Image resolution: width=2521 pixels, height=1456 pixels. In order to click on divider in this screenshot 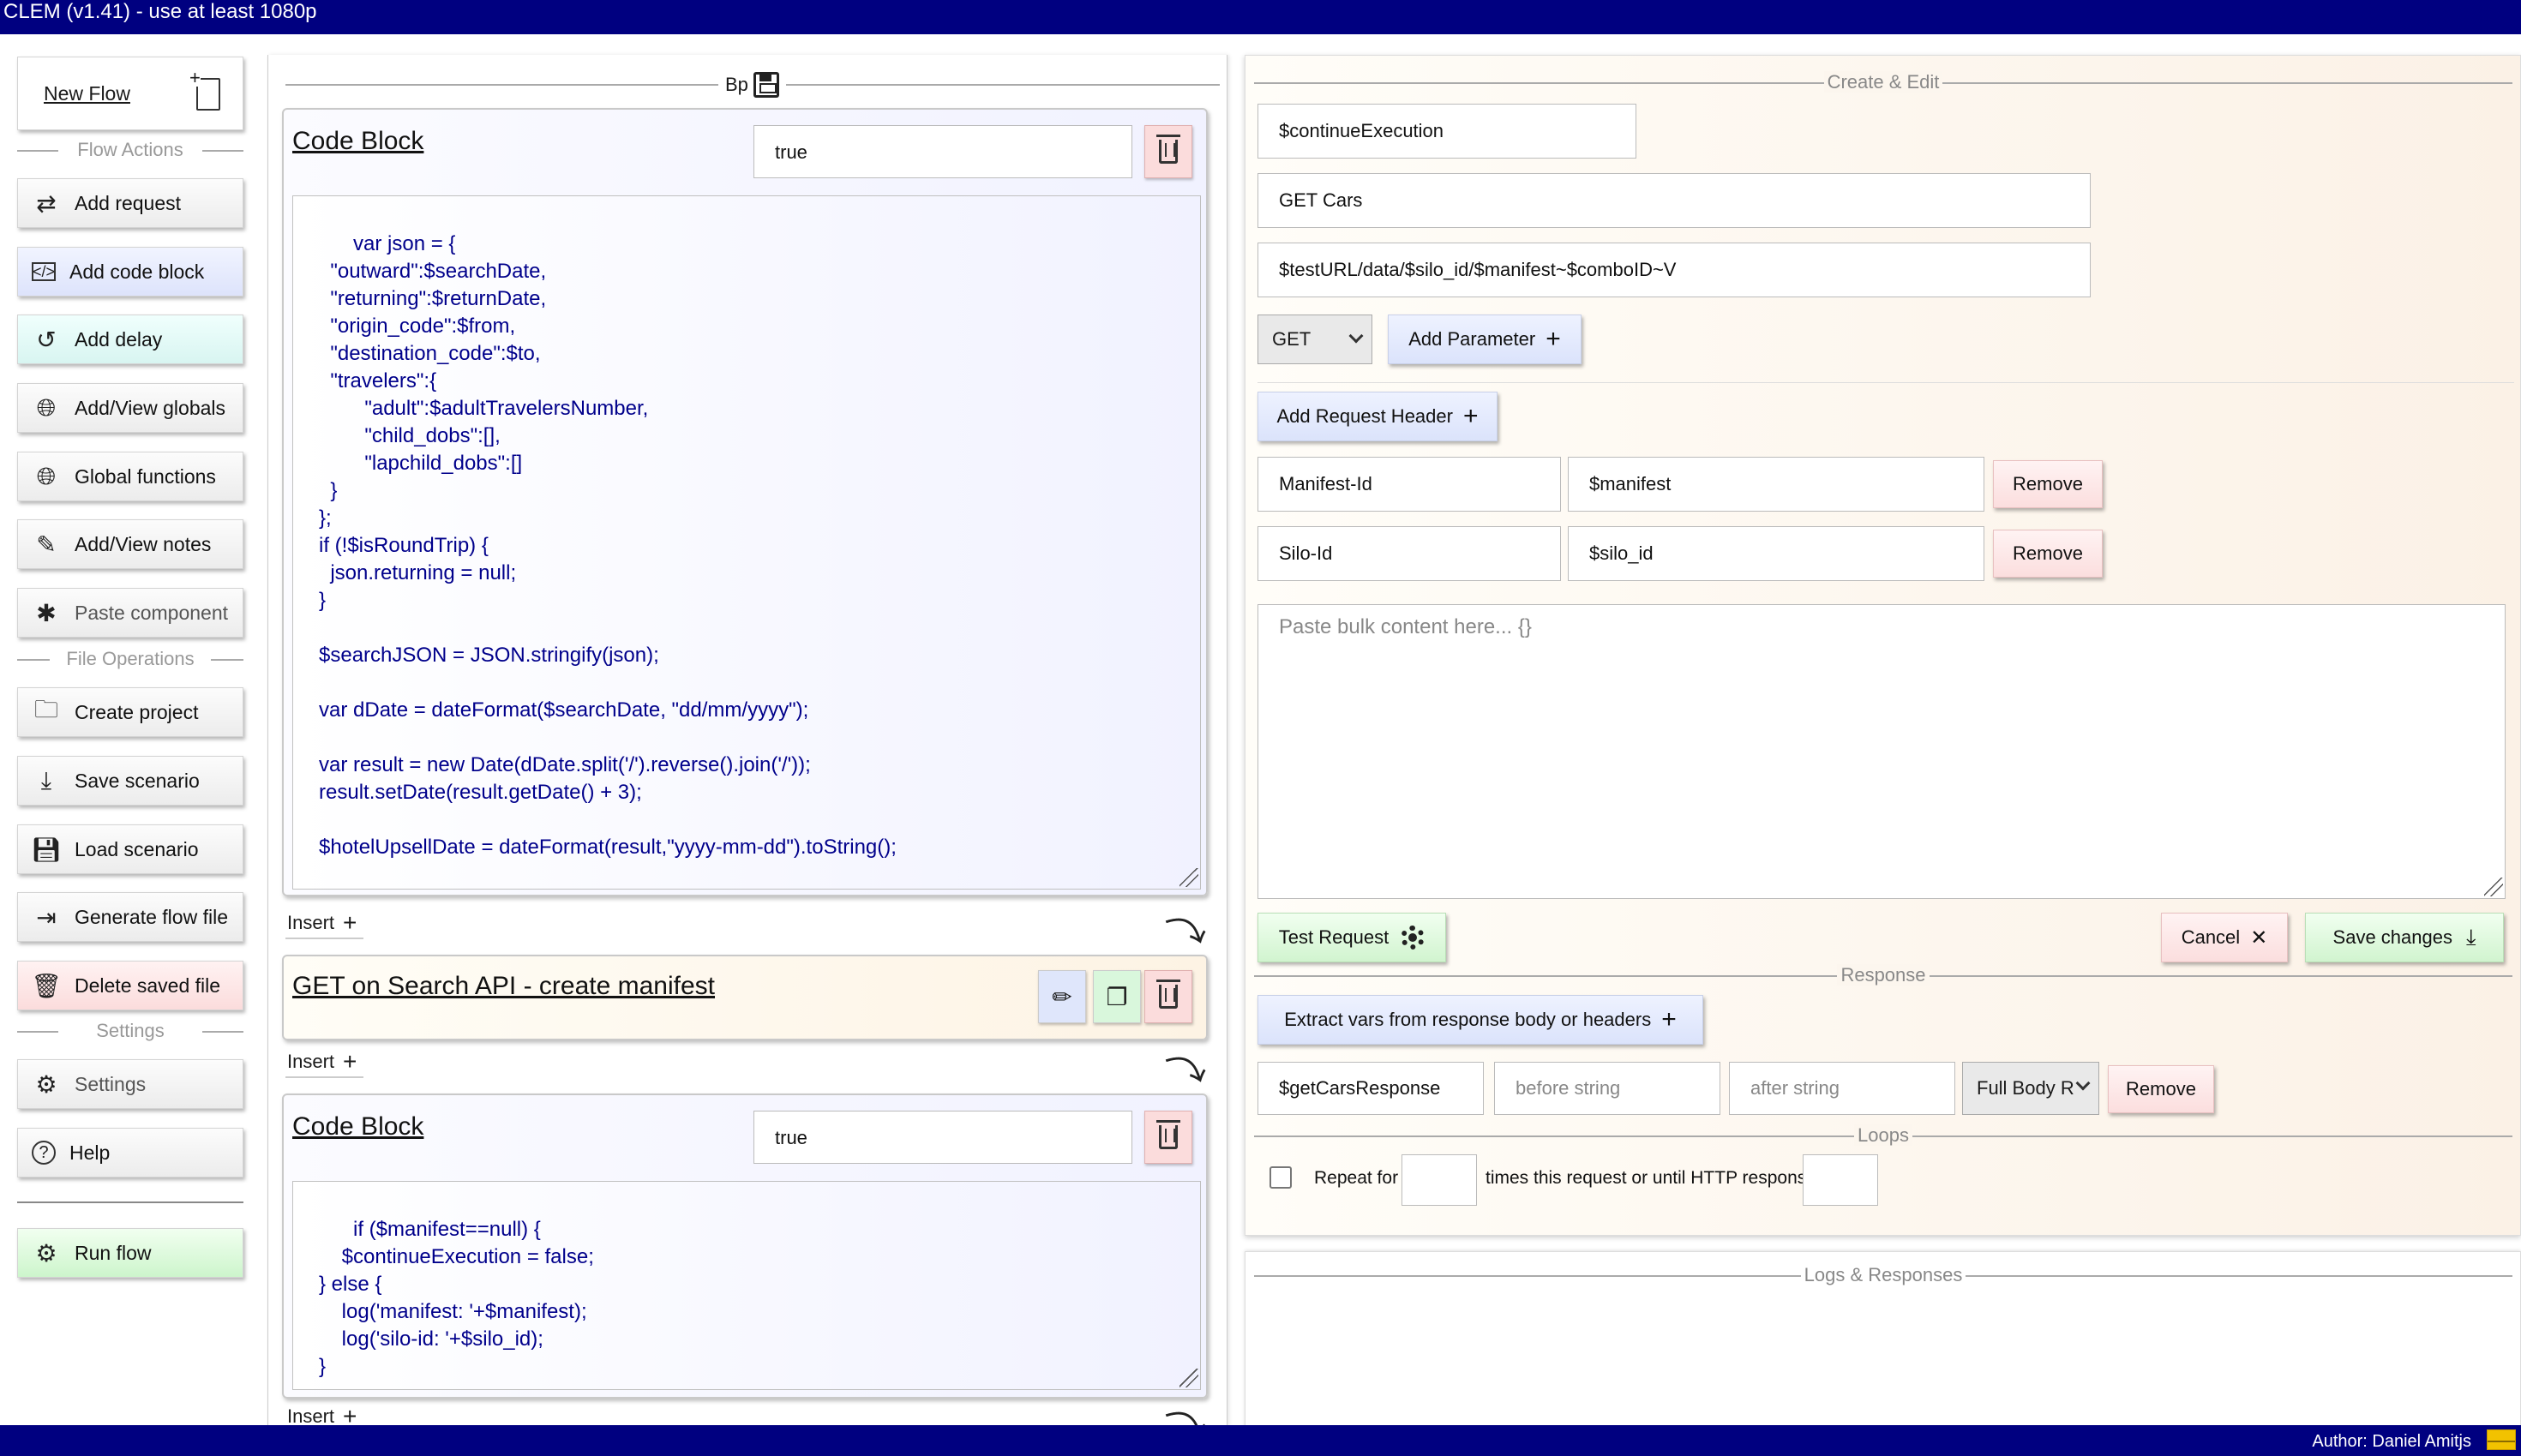, I will do `click(1885, 383)`.